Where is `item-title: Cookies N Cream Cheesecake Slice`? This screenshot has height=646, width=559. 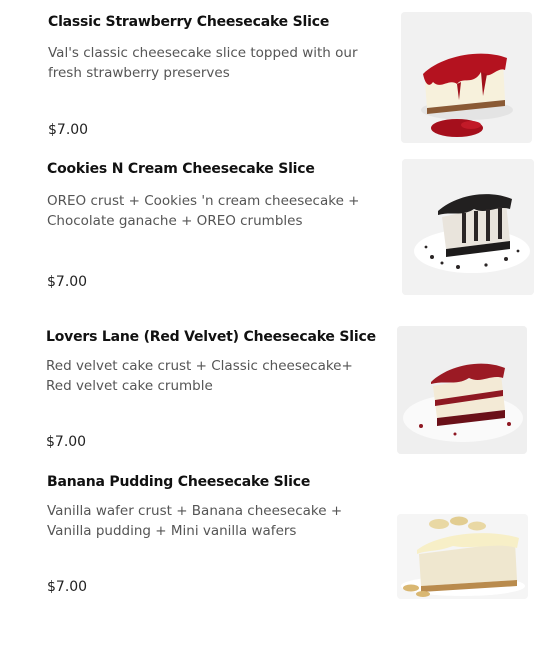 item-title: Cookies N Cream Cheesecake Slice is located at coordinates (181, 169).